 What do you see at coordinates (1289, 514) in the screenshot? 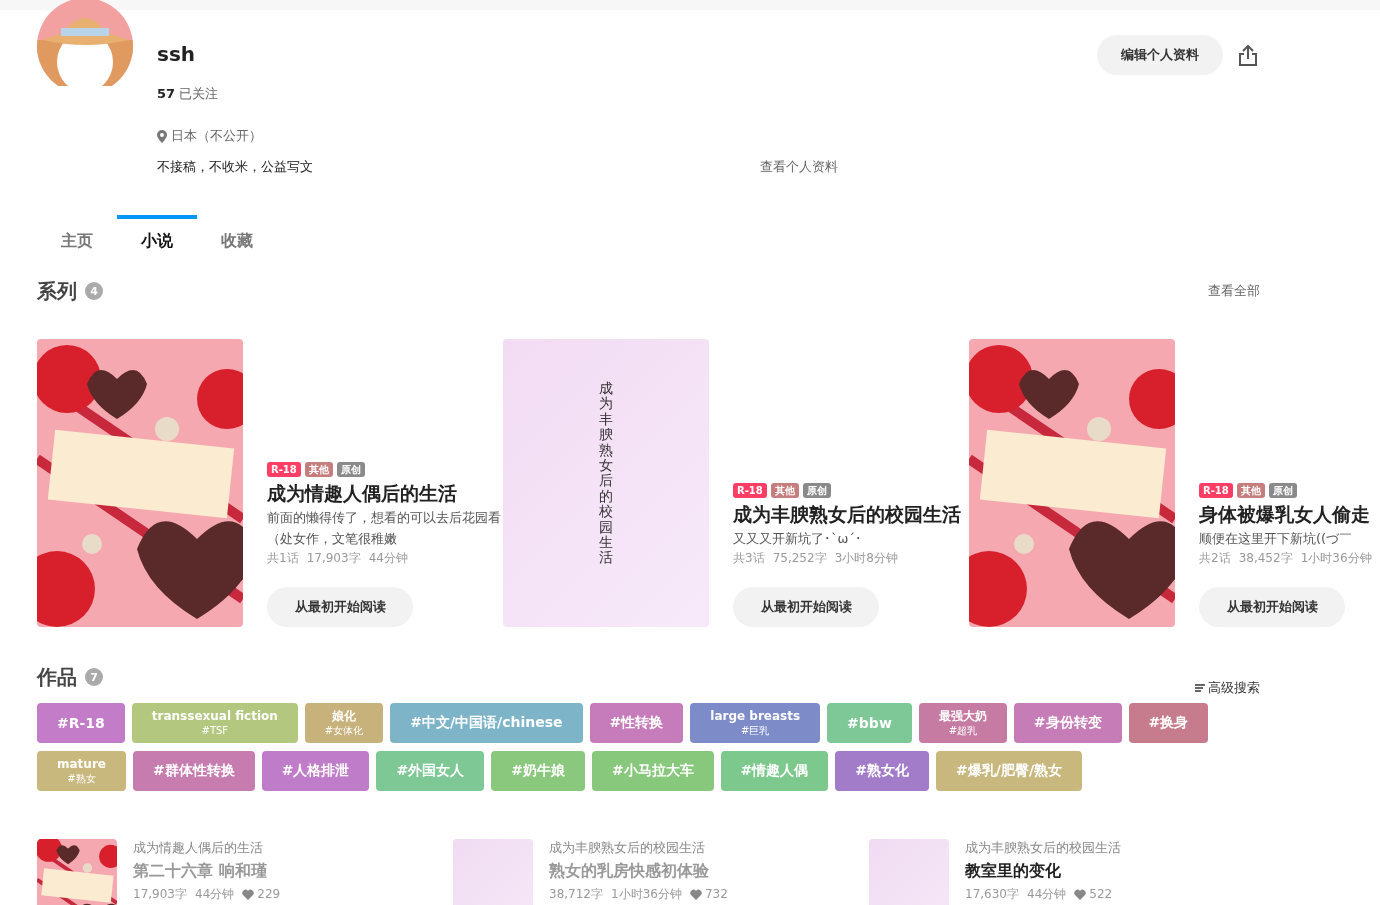
I see `series-title: 身体被爆乳女人偷走` at bounding box center [1289, 514].